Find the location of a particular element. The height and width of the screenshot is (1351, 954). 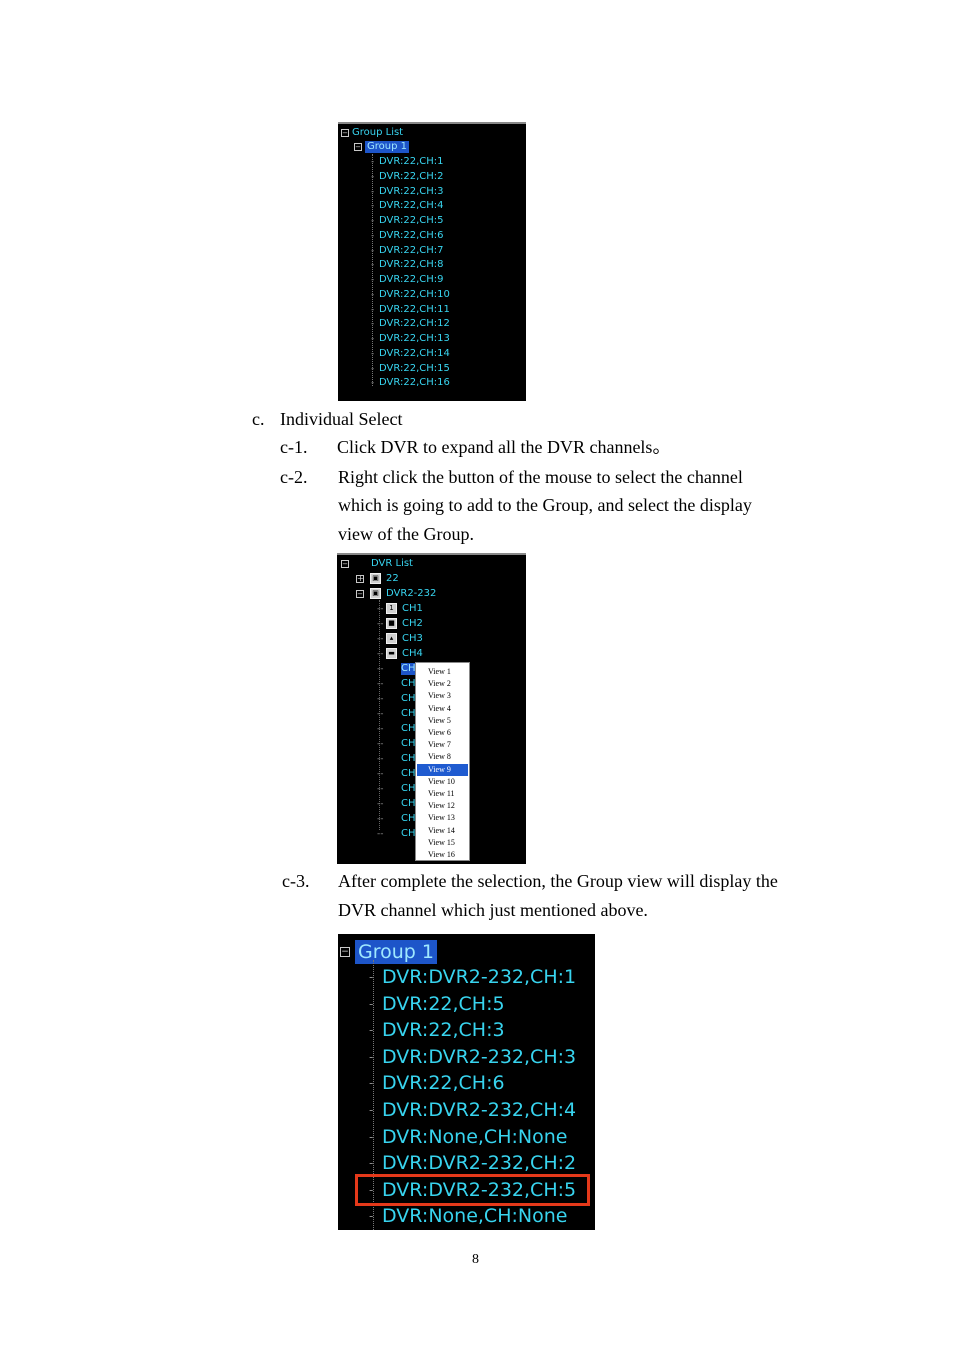

group-list-item: DVR:22,CH:1 is located at coordinates (411, 162).